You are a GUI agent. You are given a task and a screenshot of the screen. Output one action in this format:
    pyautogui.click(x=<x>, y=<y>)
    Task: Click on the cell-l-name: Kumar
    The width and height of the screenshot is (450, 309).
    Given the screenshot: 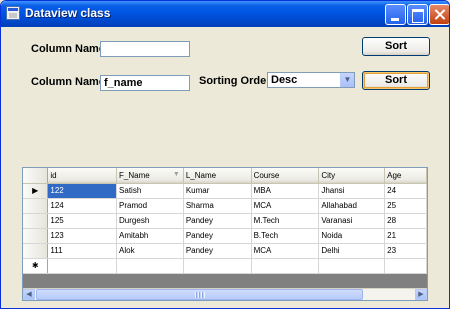 What is the action you would take?
    pyautogui.click(x=217, y=191)
    